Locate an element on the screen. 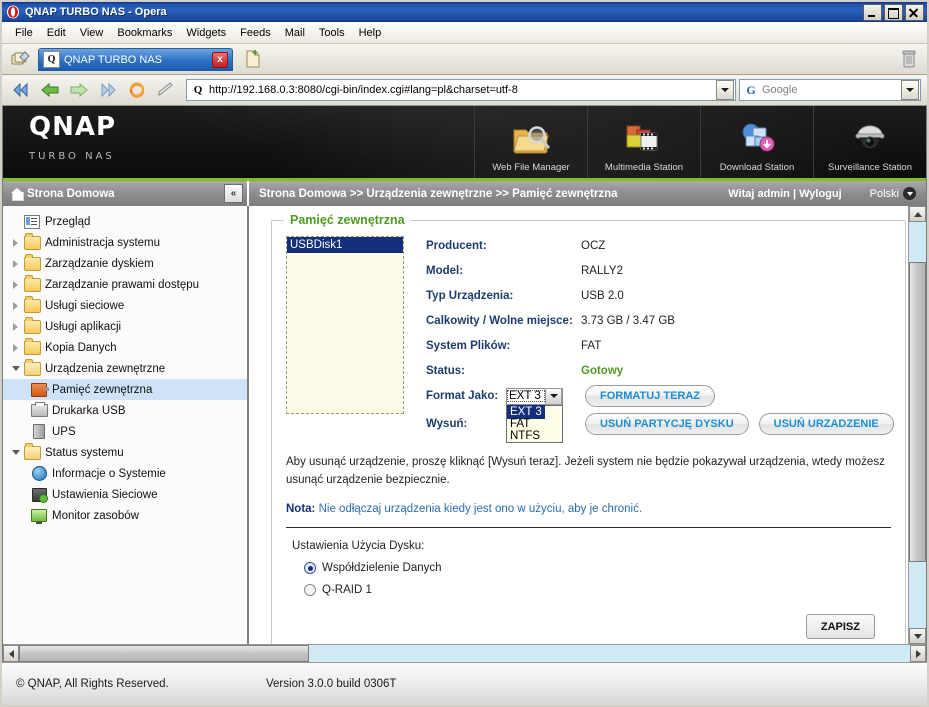  content-vertical-scrollbar is located at coordinates (917, 425).